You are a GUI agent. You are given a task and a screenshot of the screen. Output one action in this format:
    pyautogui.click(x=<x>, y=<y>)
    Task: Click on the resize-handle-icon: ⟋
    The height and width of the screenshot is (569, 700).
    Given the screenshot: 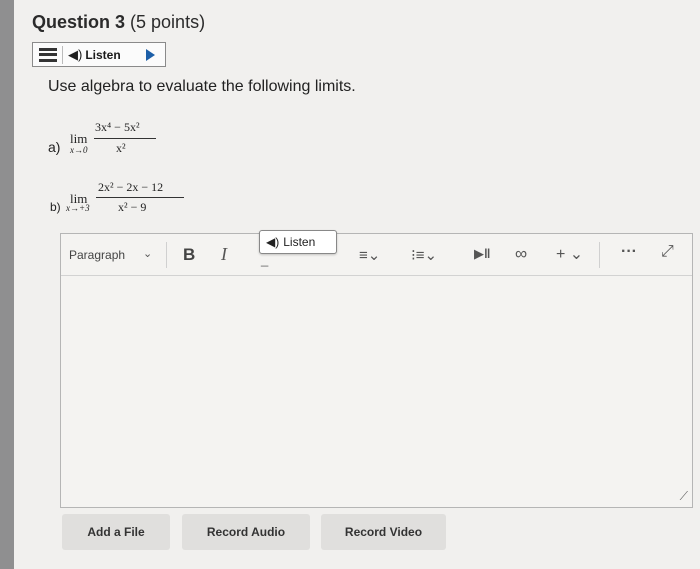 What is the action you would take?
    pyautogui.click(x=684, y=496)
    